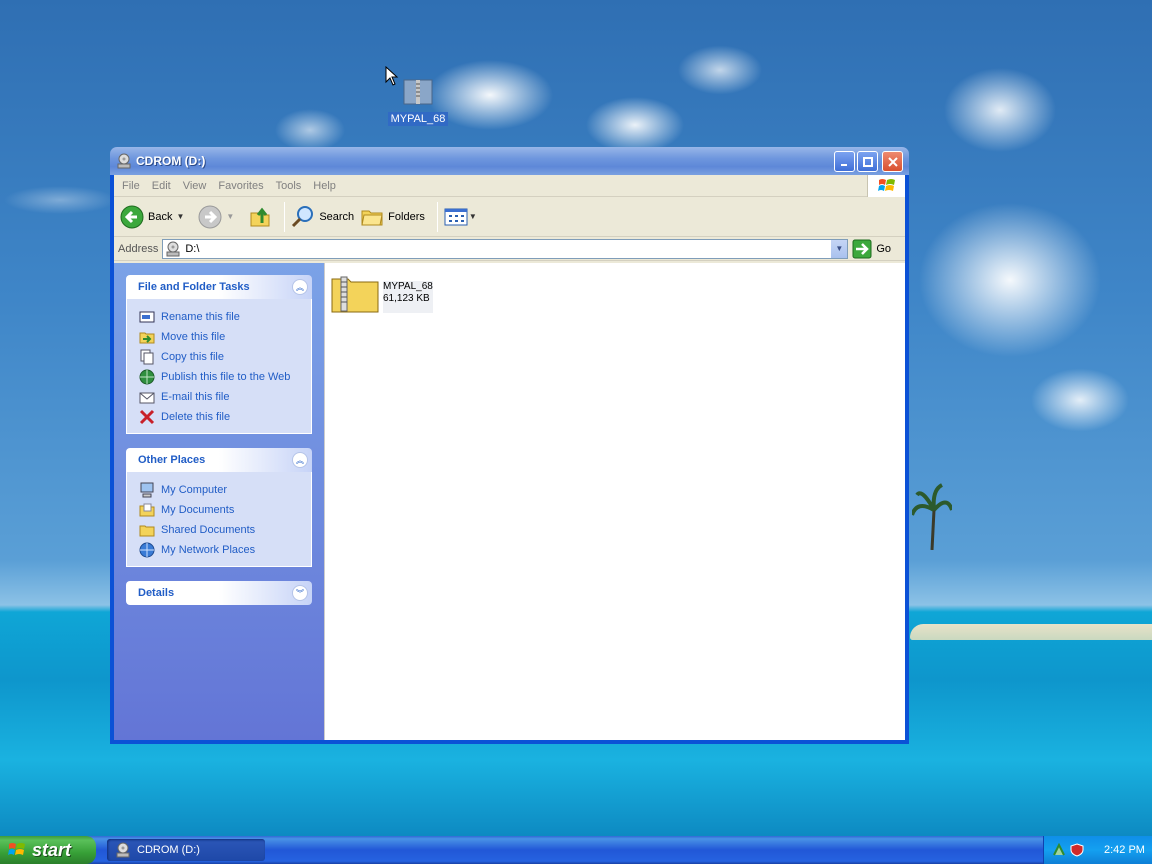 This screenshot has width=1152, height=864. Describe the element at coordinates (168, 850) in the screenshot. I see `taskbar-window-label: CDROM (D:)` at that location.